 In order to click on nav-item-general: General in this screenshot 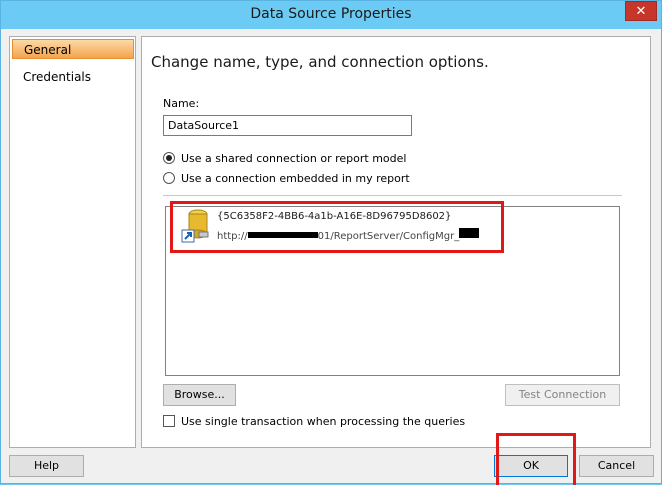, I will do `click(73, 49)`.